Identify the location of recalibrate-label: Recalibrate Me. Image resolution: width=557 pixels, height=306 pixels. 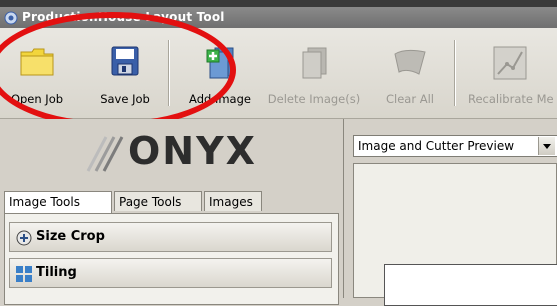
(511, 99).